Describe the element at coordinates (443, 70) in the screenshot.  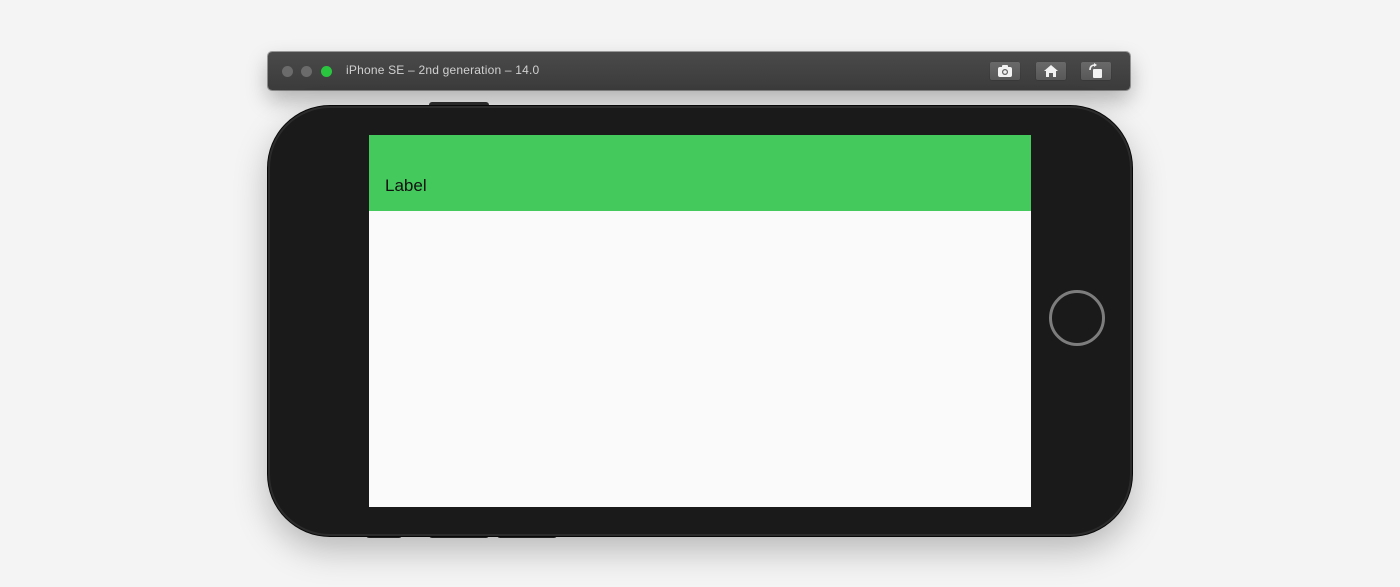
I see `window-title: iPhone SE – 2nd generation – 14.0` at that location.